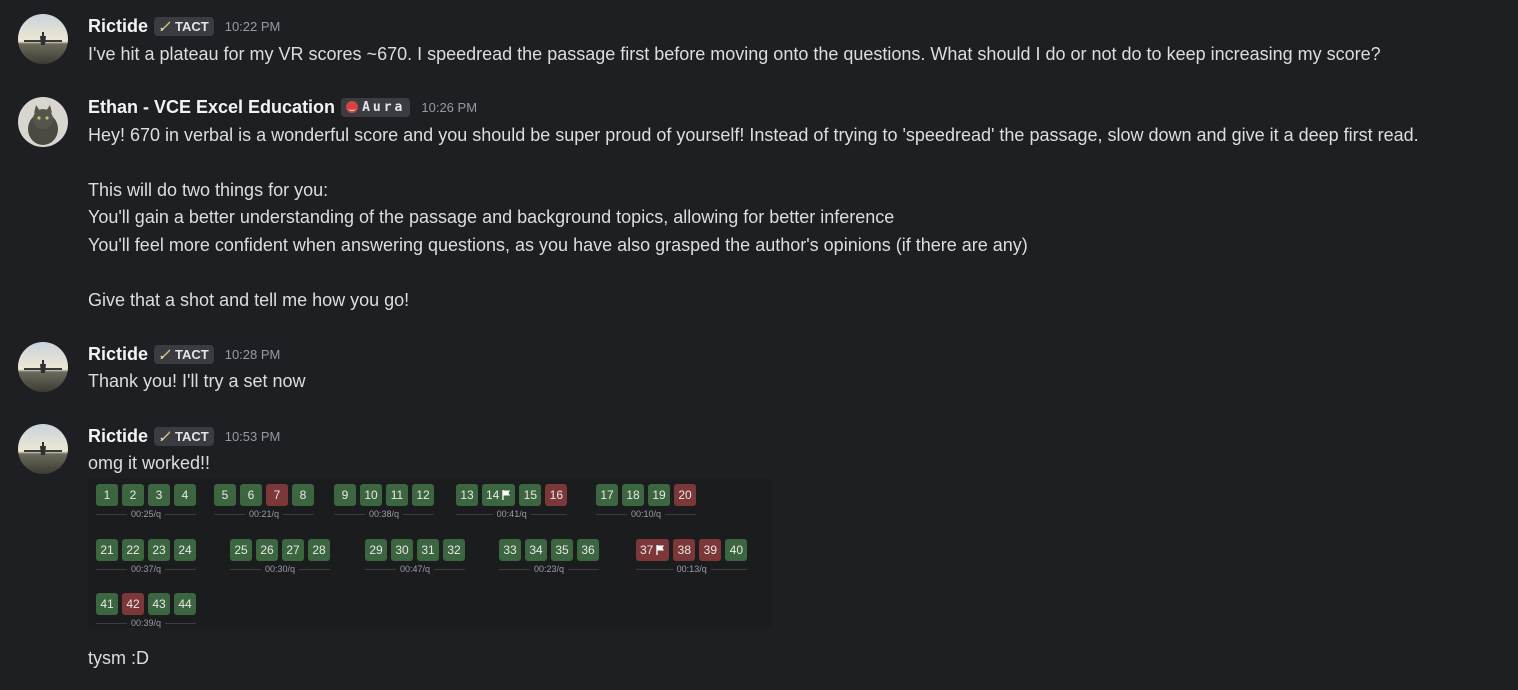  I want to click on question-boxes: 37 38 39 40, so click(692, 550).